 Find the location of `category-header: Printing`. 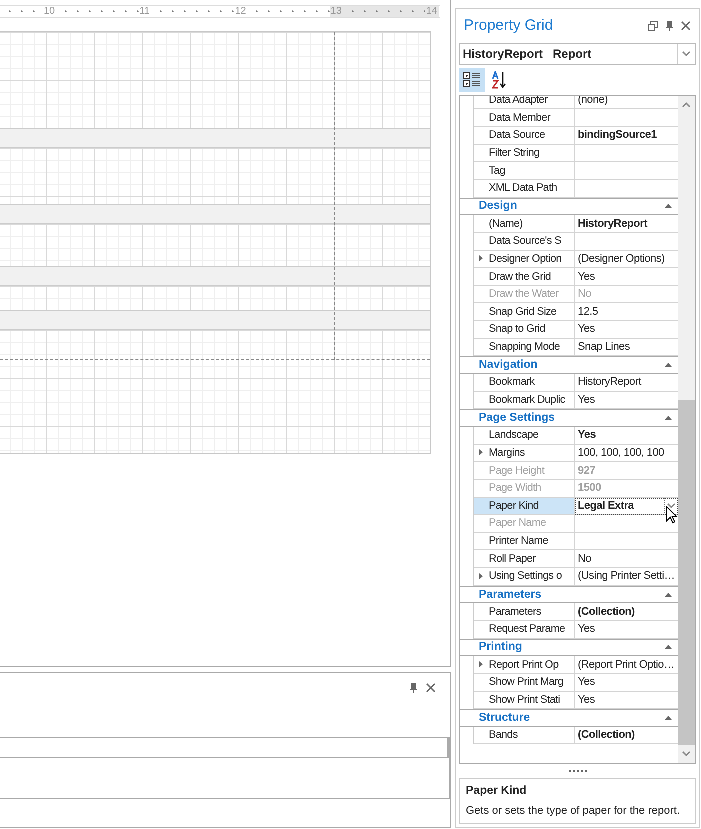

category-header: Printing is located at coordinates (569, 647).